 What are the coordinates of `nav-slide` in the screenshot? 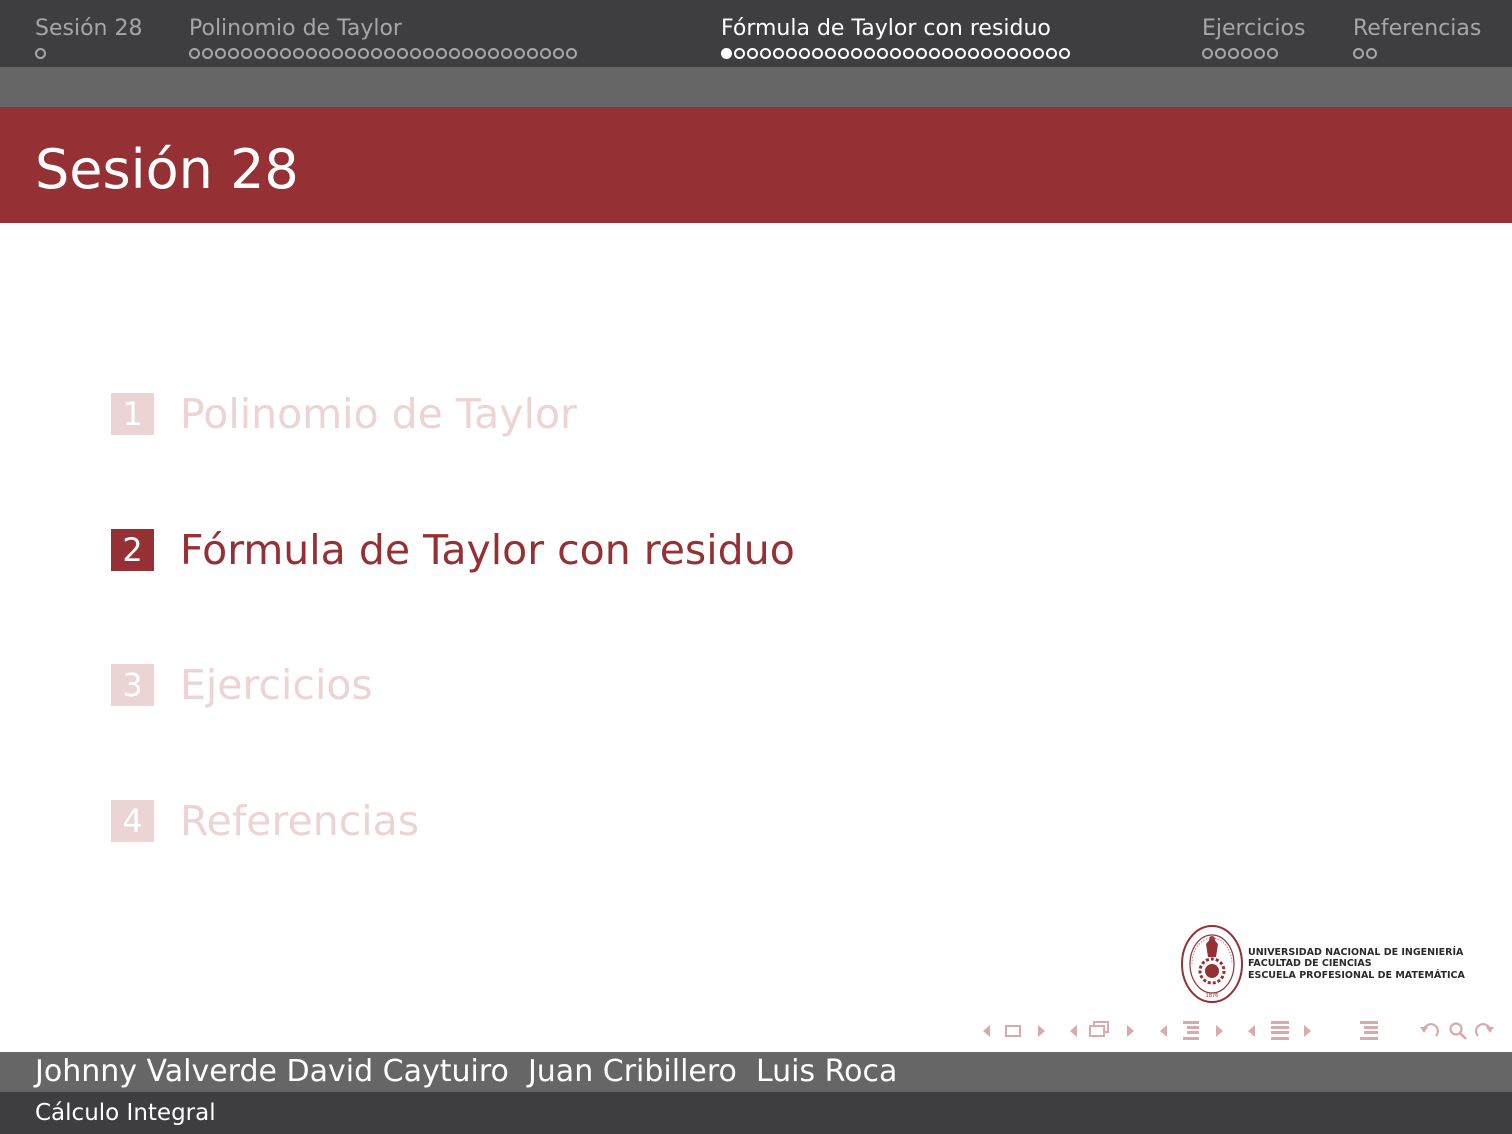 It's located at (1014, 1031).